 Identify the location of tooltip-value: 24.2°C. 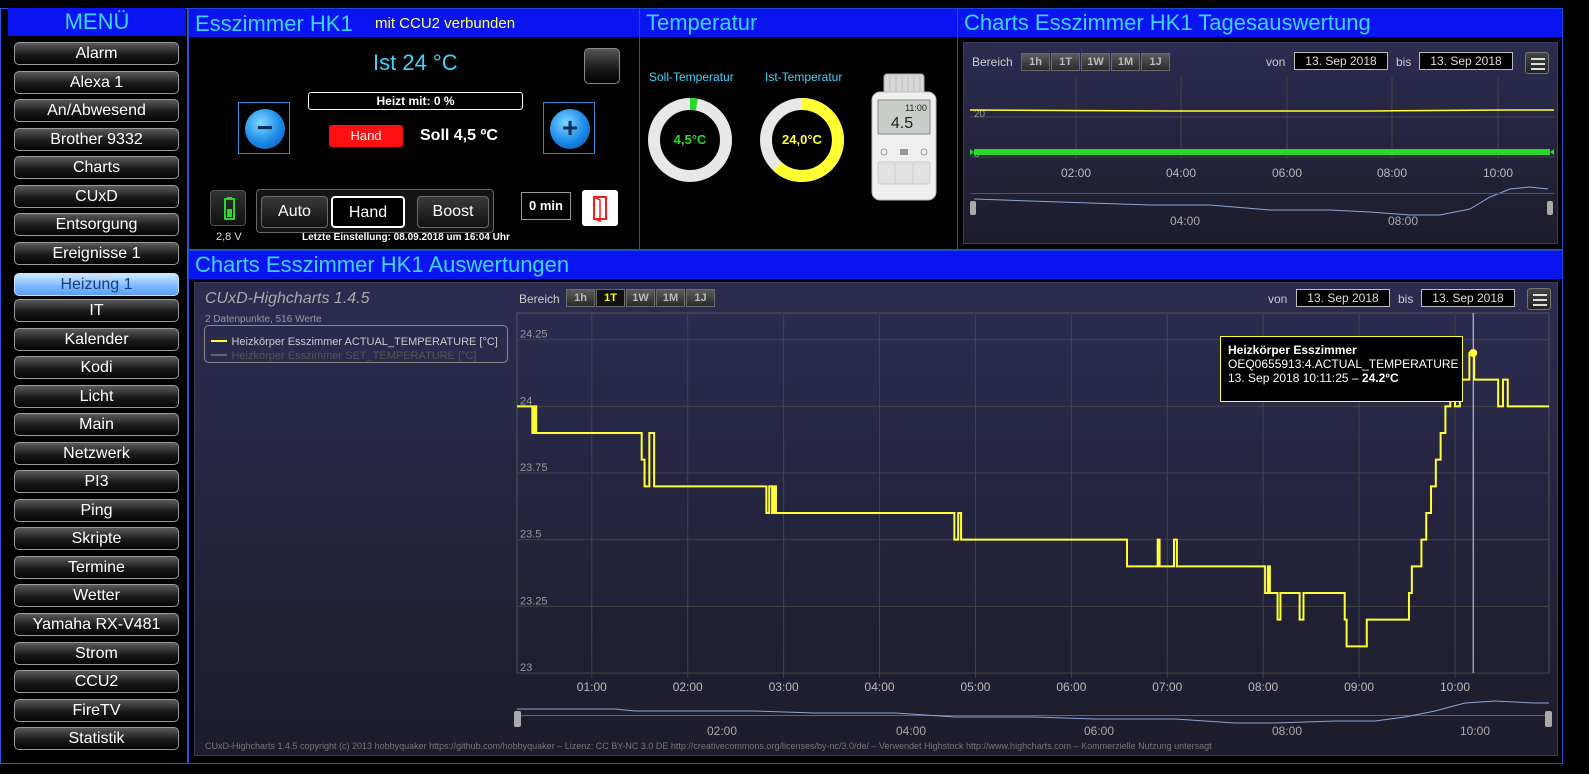
(1380, 378).